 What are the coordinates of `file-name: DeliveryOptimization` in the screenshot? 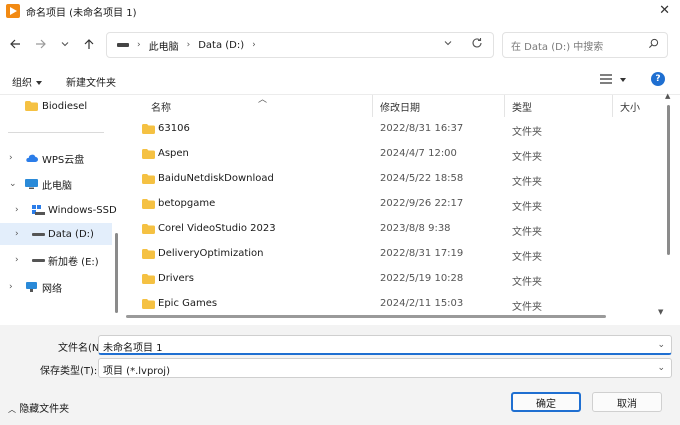 It's located at (211, 253).